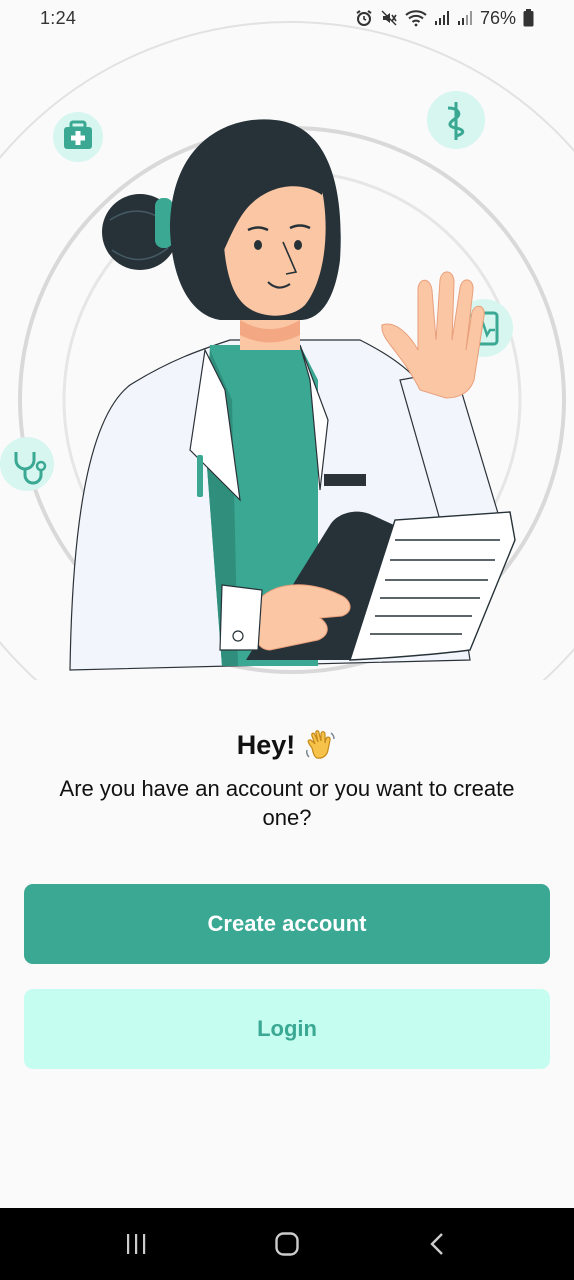 The width and height of the screenshot is (574, 1280). I want to click on recent-apps-icon, so click(136, 1244).